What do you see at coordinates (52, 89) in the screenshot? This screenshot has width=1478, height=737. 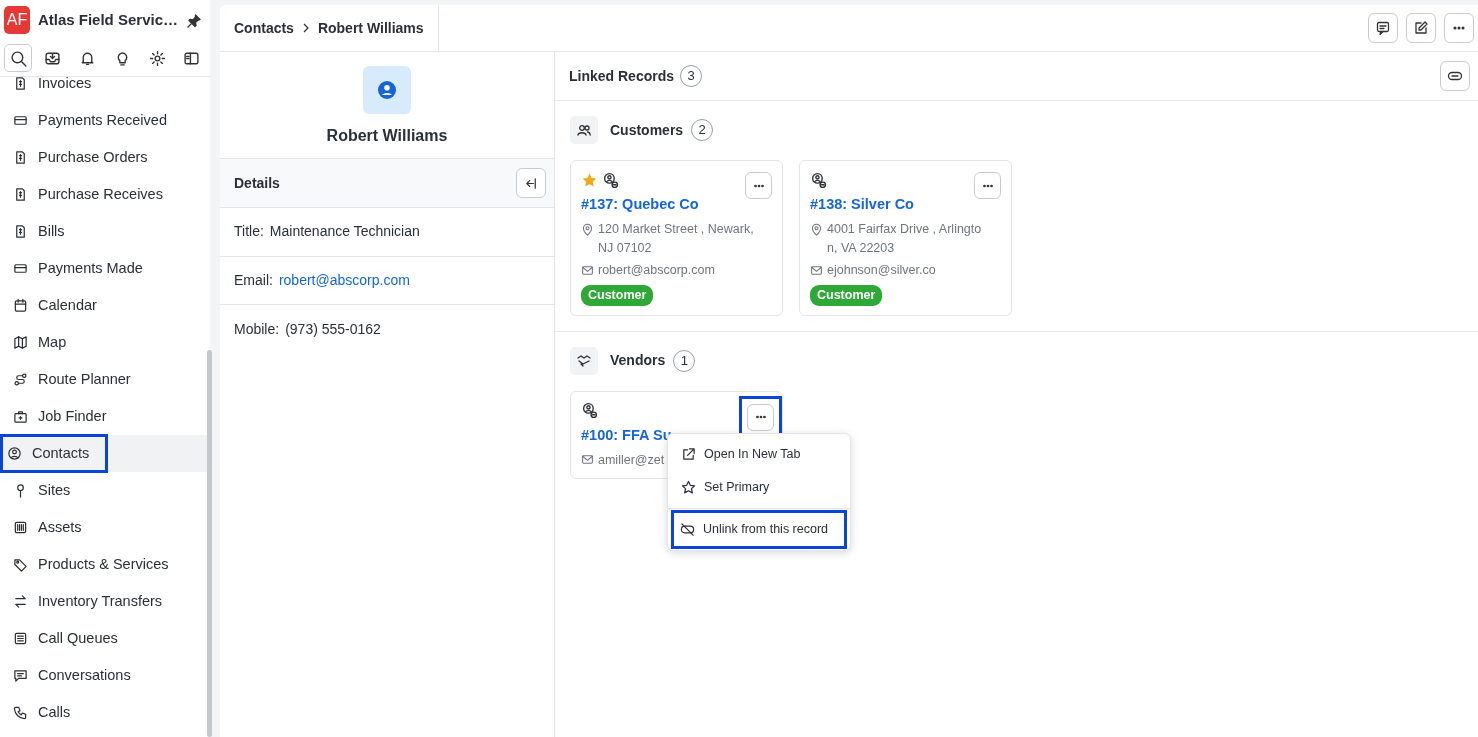 I see `sidebar-item: Invoices` at bounding box center [52, 89].